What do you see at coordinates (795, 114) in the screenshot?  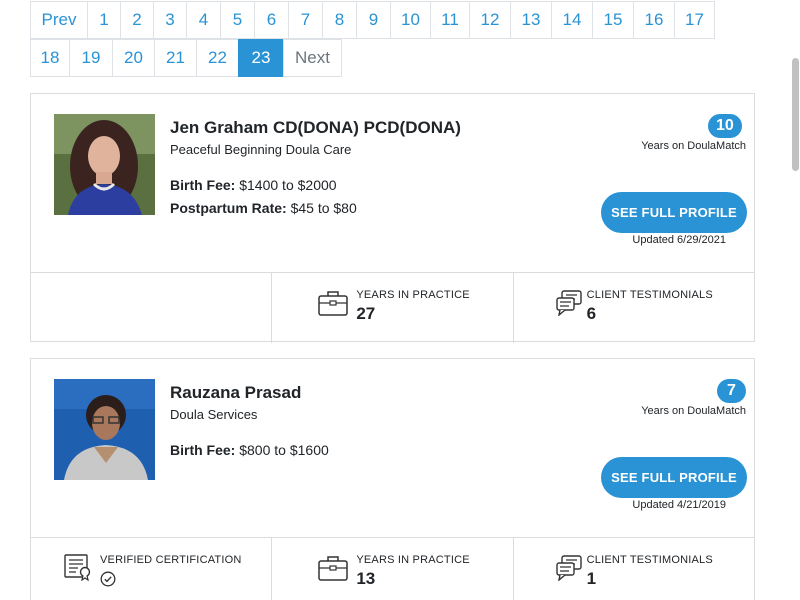 I see `scrollbar-thumb` at bounding box center [795, 114].